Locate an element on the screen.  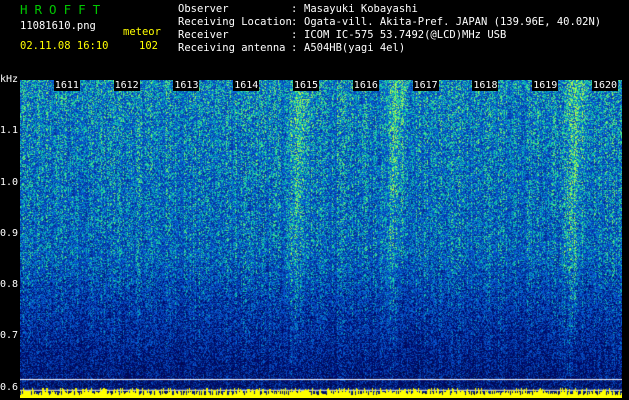
x-tick-label: 1617 is located at coordinates (425, 85).